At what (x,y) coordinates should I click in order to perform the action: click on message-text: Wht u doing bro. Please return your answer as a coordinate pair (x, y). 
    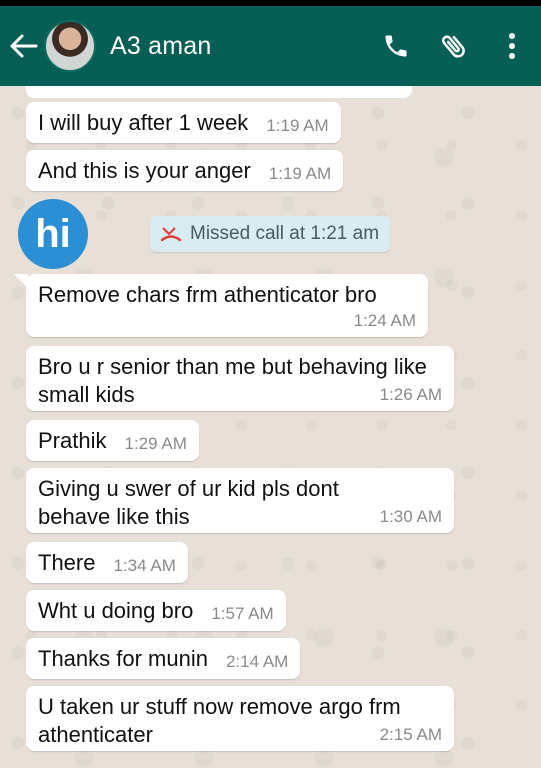
    Looking at the image, I should click on (116, 610).